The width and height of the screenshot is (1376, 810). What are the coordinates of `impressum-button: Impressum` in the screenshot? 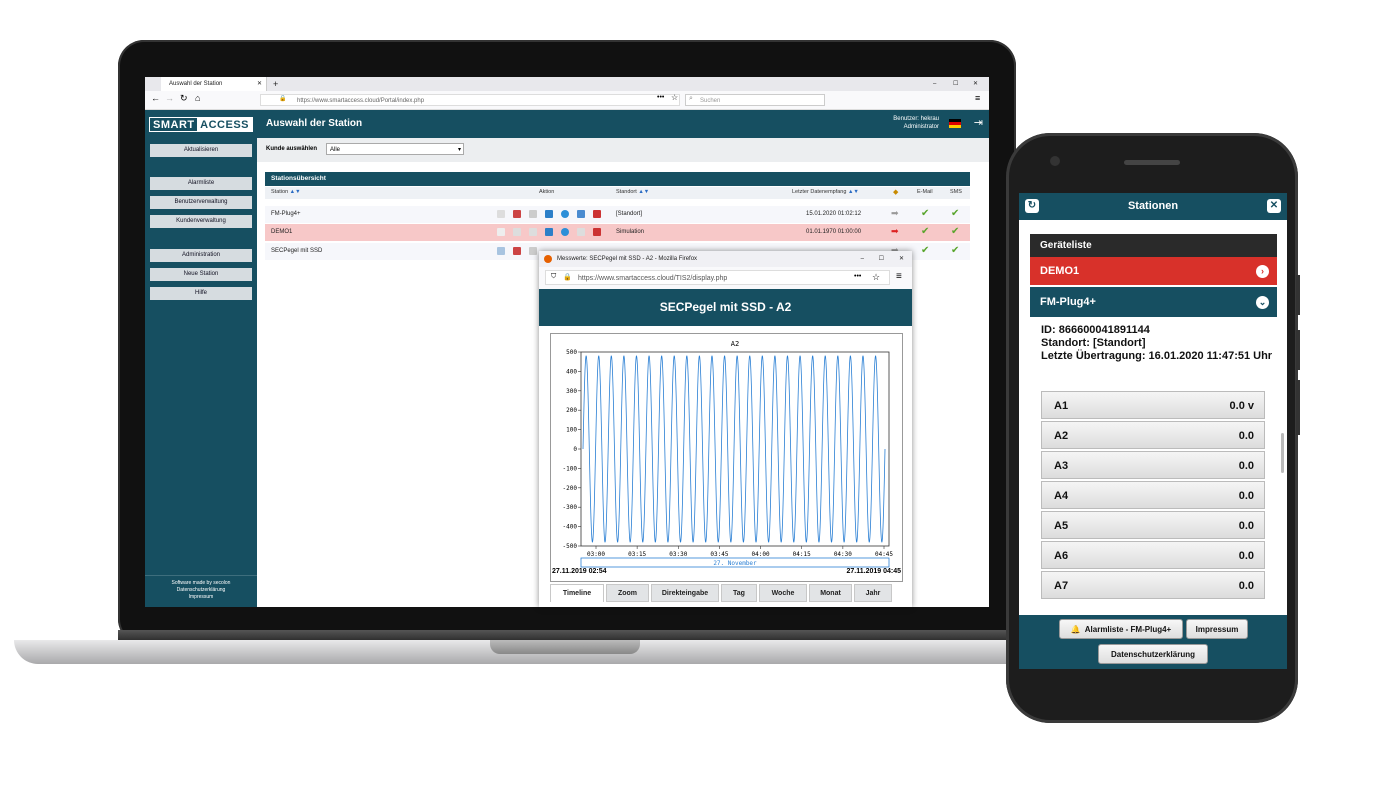 It's located at (1217, 629).